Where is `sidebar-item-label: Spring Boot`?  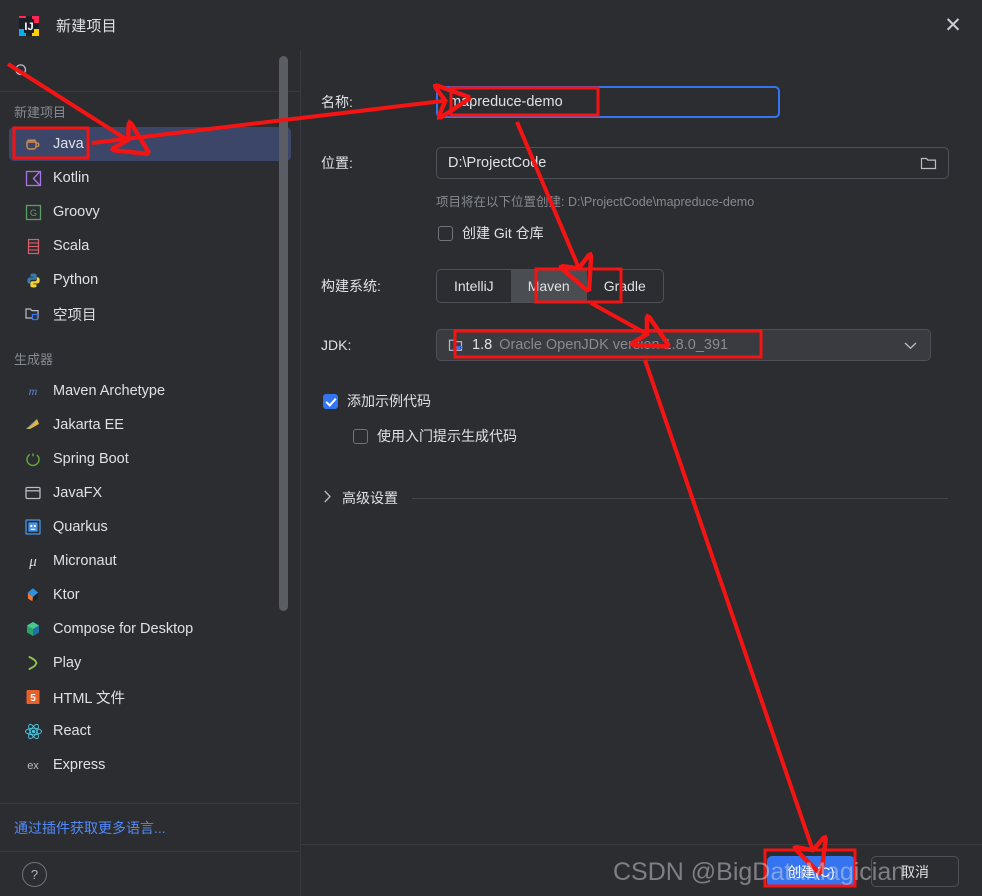
sidebar-item-label: Spring Boot is located at coordinates (91, 459).